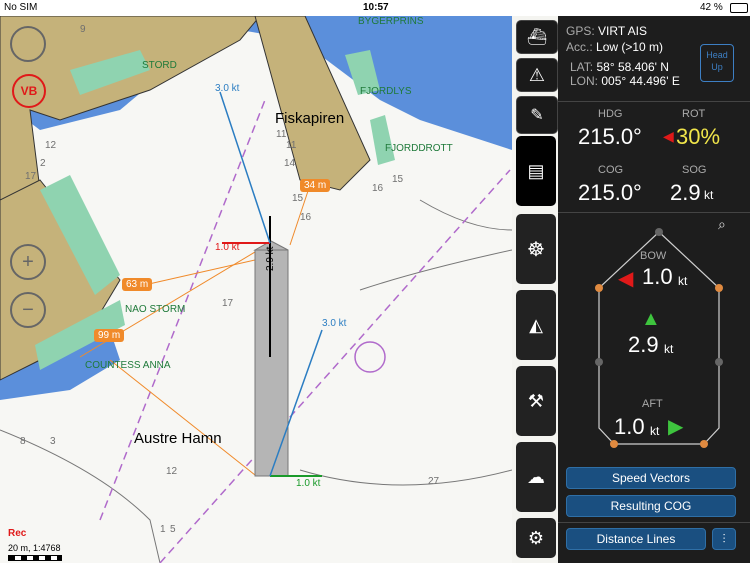  Describe the element at coordinates (536, 538) in the screenshot. I see `settings-icon: ⚙` at that location.